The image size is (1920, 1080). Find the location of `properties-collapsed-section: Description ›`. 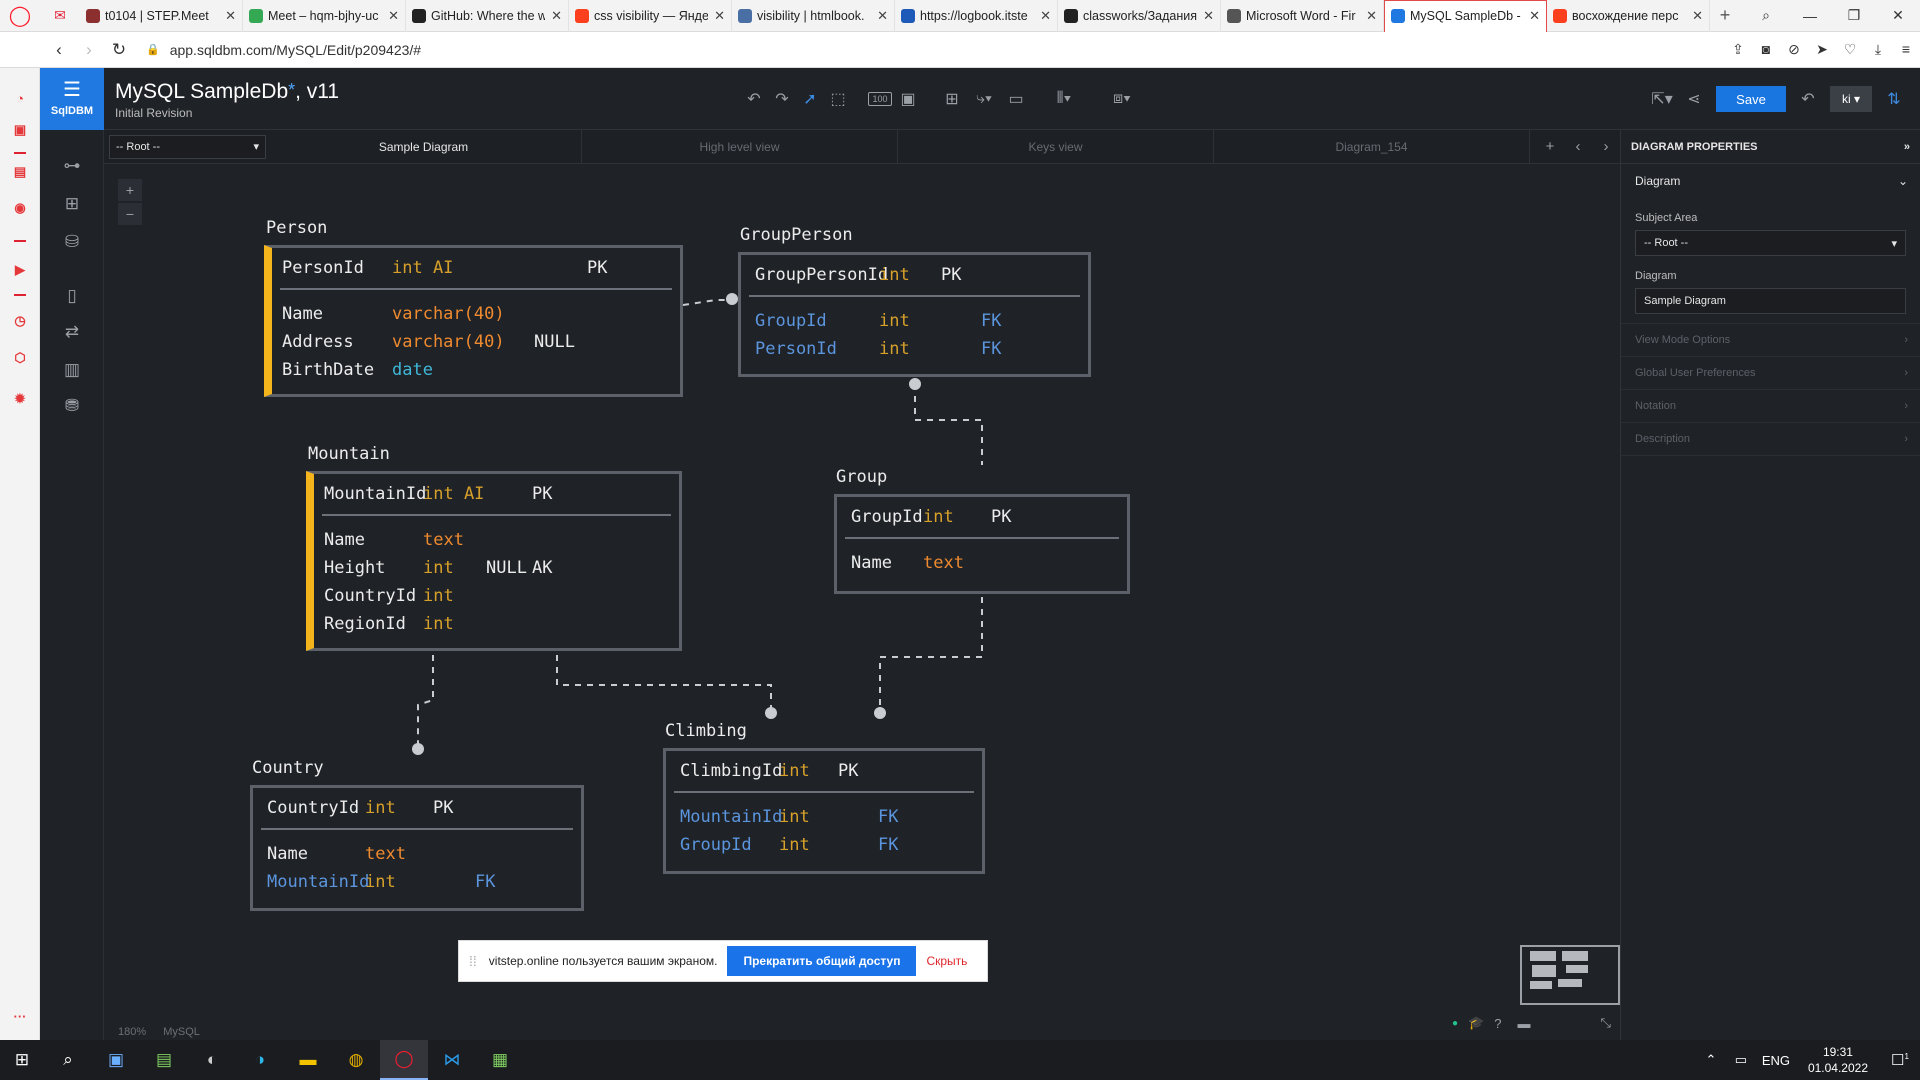

properties-collapsed-section: Description › is located at coordinates (1770, 439).